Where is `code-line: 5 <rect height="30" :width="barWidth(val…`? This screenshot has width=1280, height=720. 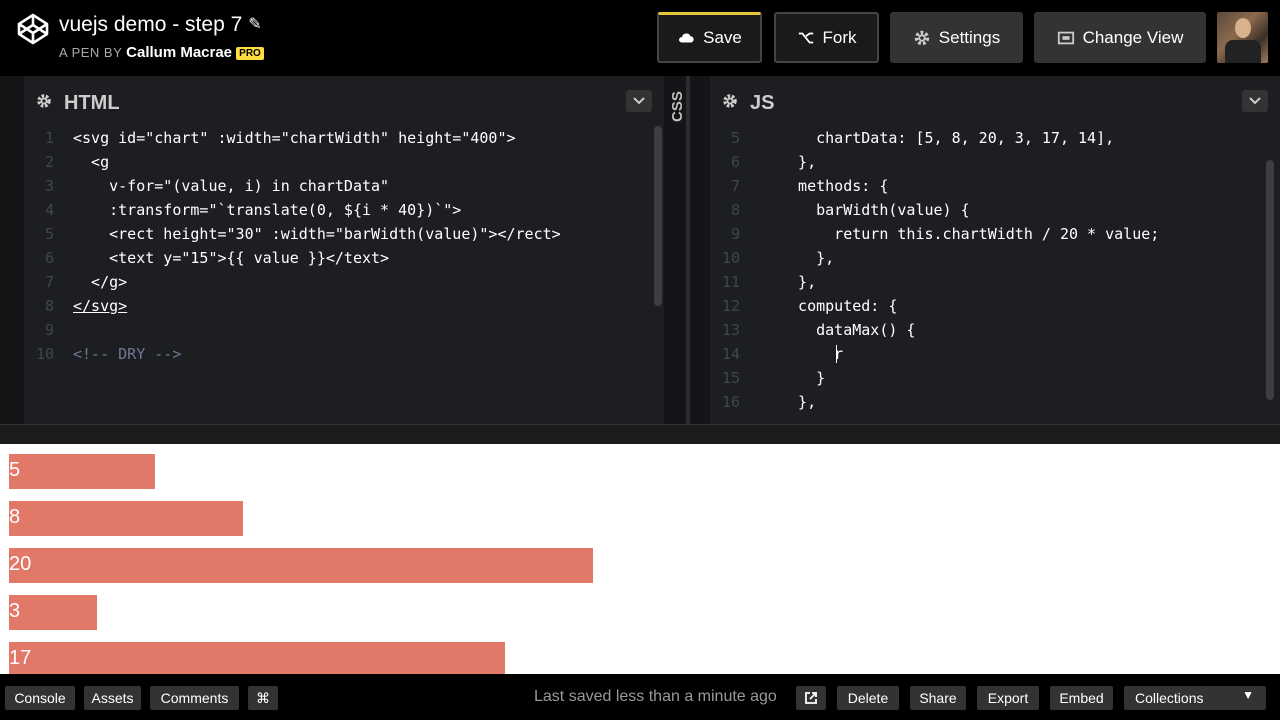
code-line: 5 <rect height="30" :width="barWidth(val… is located at coordinates (344, 234).